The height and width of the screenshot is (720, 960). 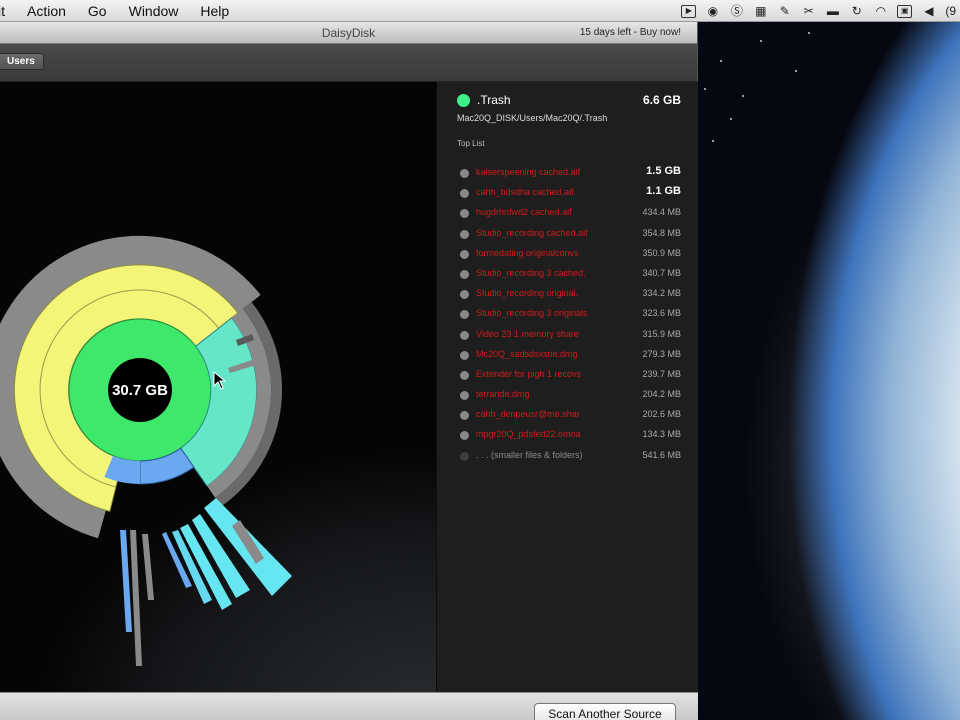 I want to click on list-item: mpgr20Q_pdsfed22.omoa 134.3 MB, so click(x=571, y=436).